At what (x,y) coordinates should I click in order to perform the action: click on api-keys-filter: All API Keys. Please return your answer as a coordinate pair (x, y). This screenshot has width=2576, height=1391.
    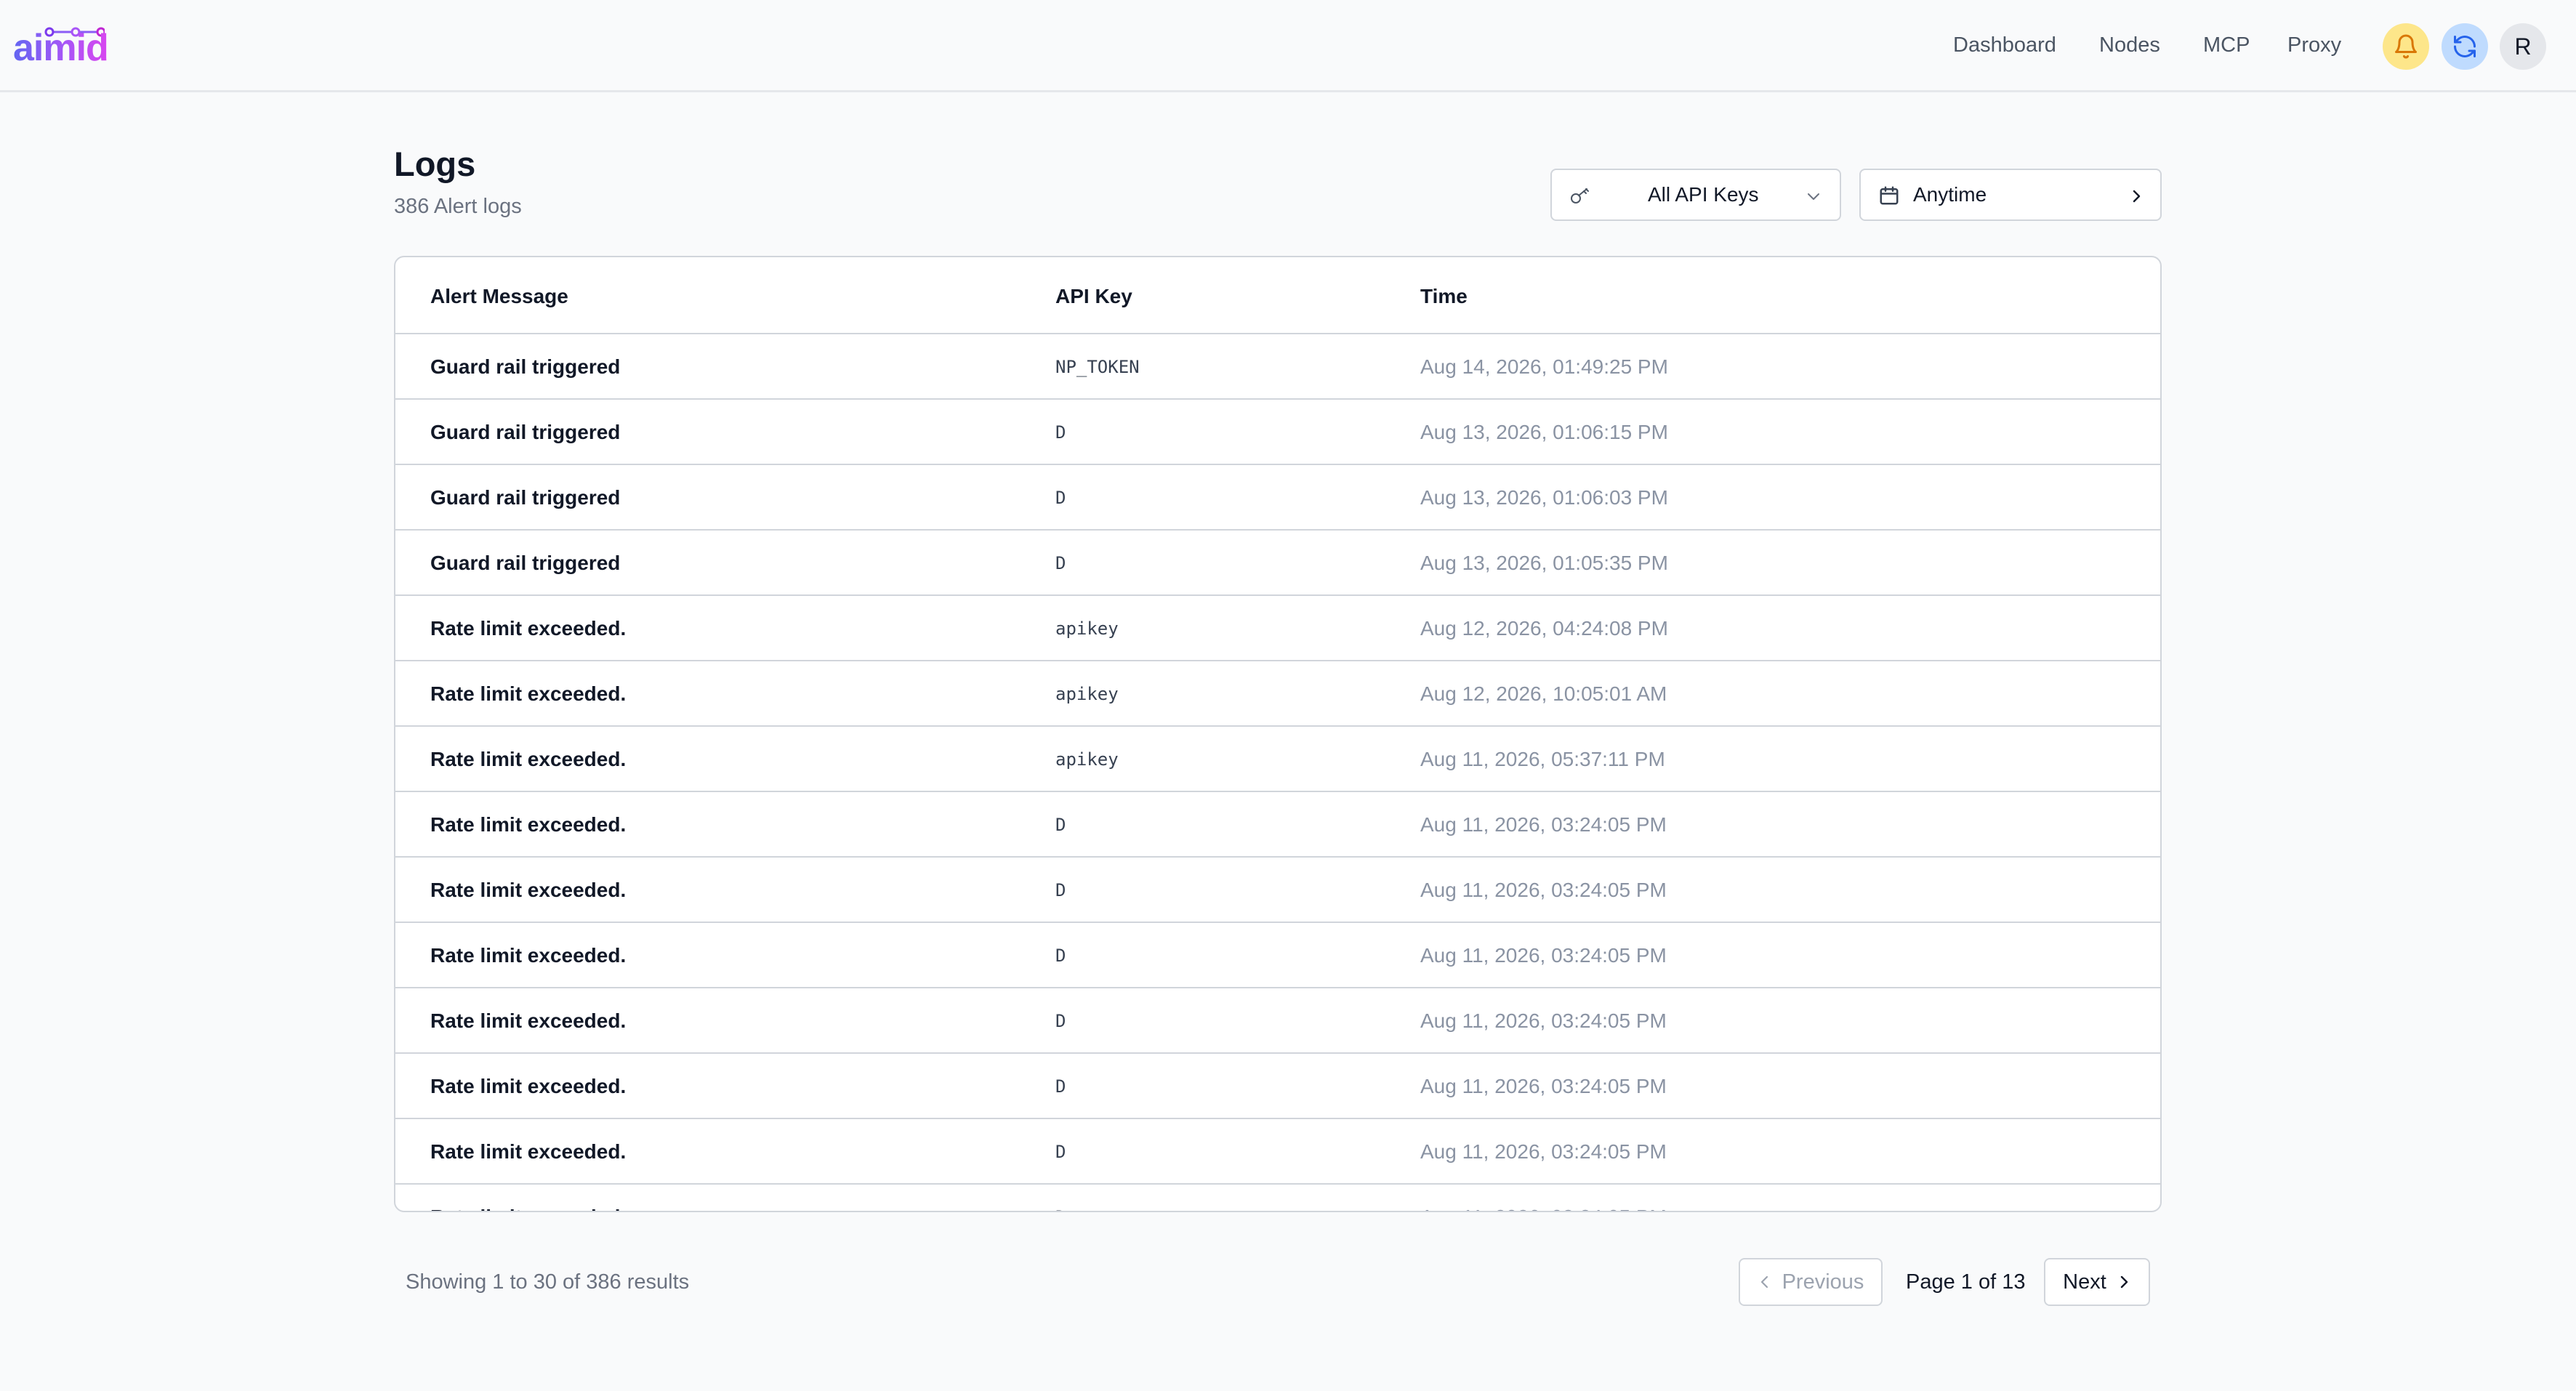
    Looking at the image, I should click on (1695, 195).